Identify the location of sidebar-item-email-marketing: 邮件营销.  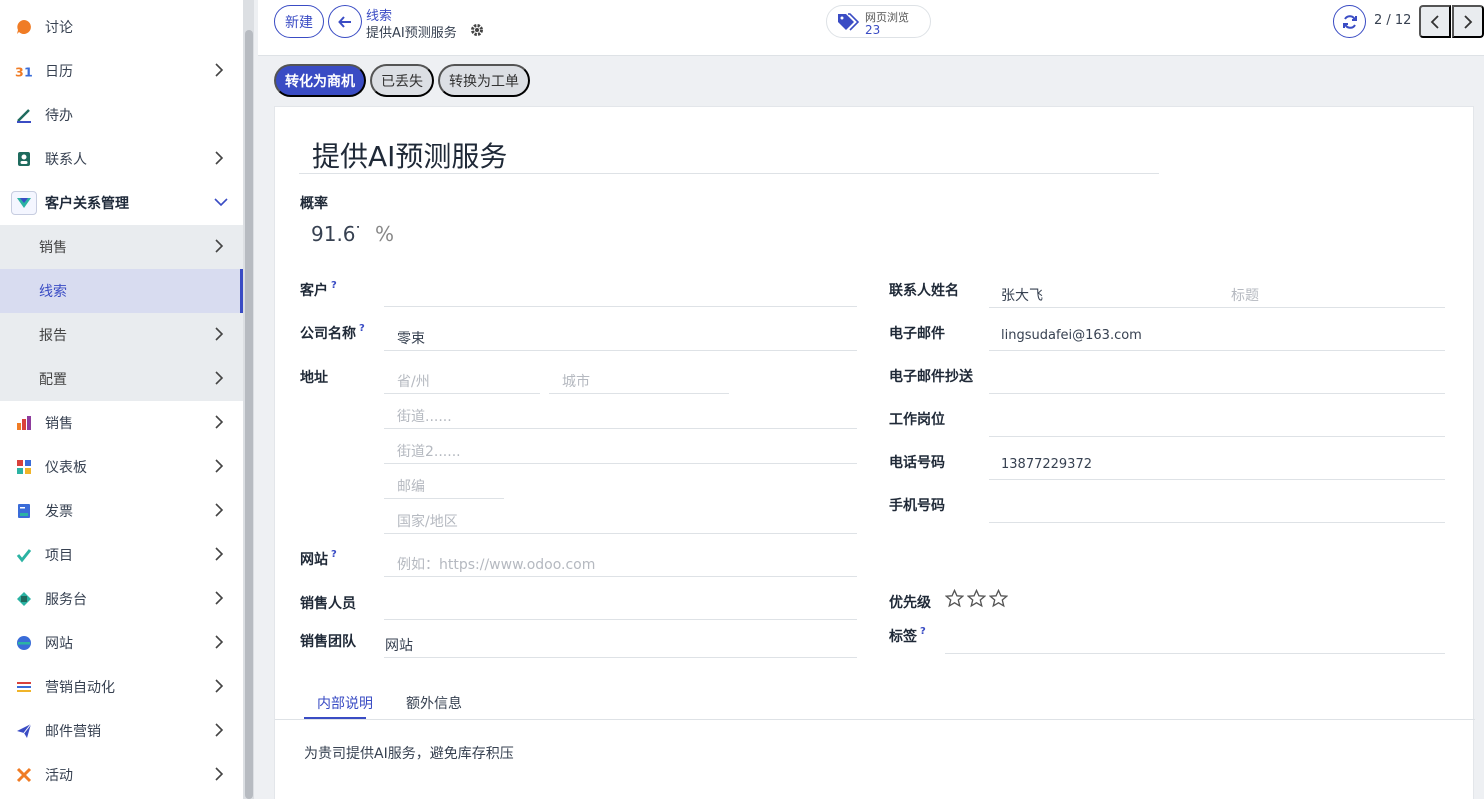
(121, 731).